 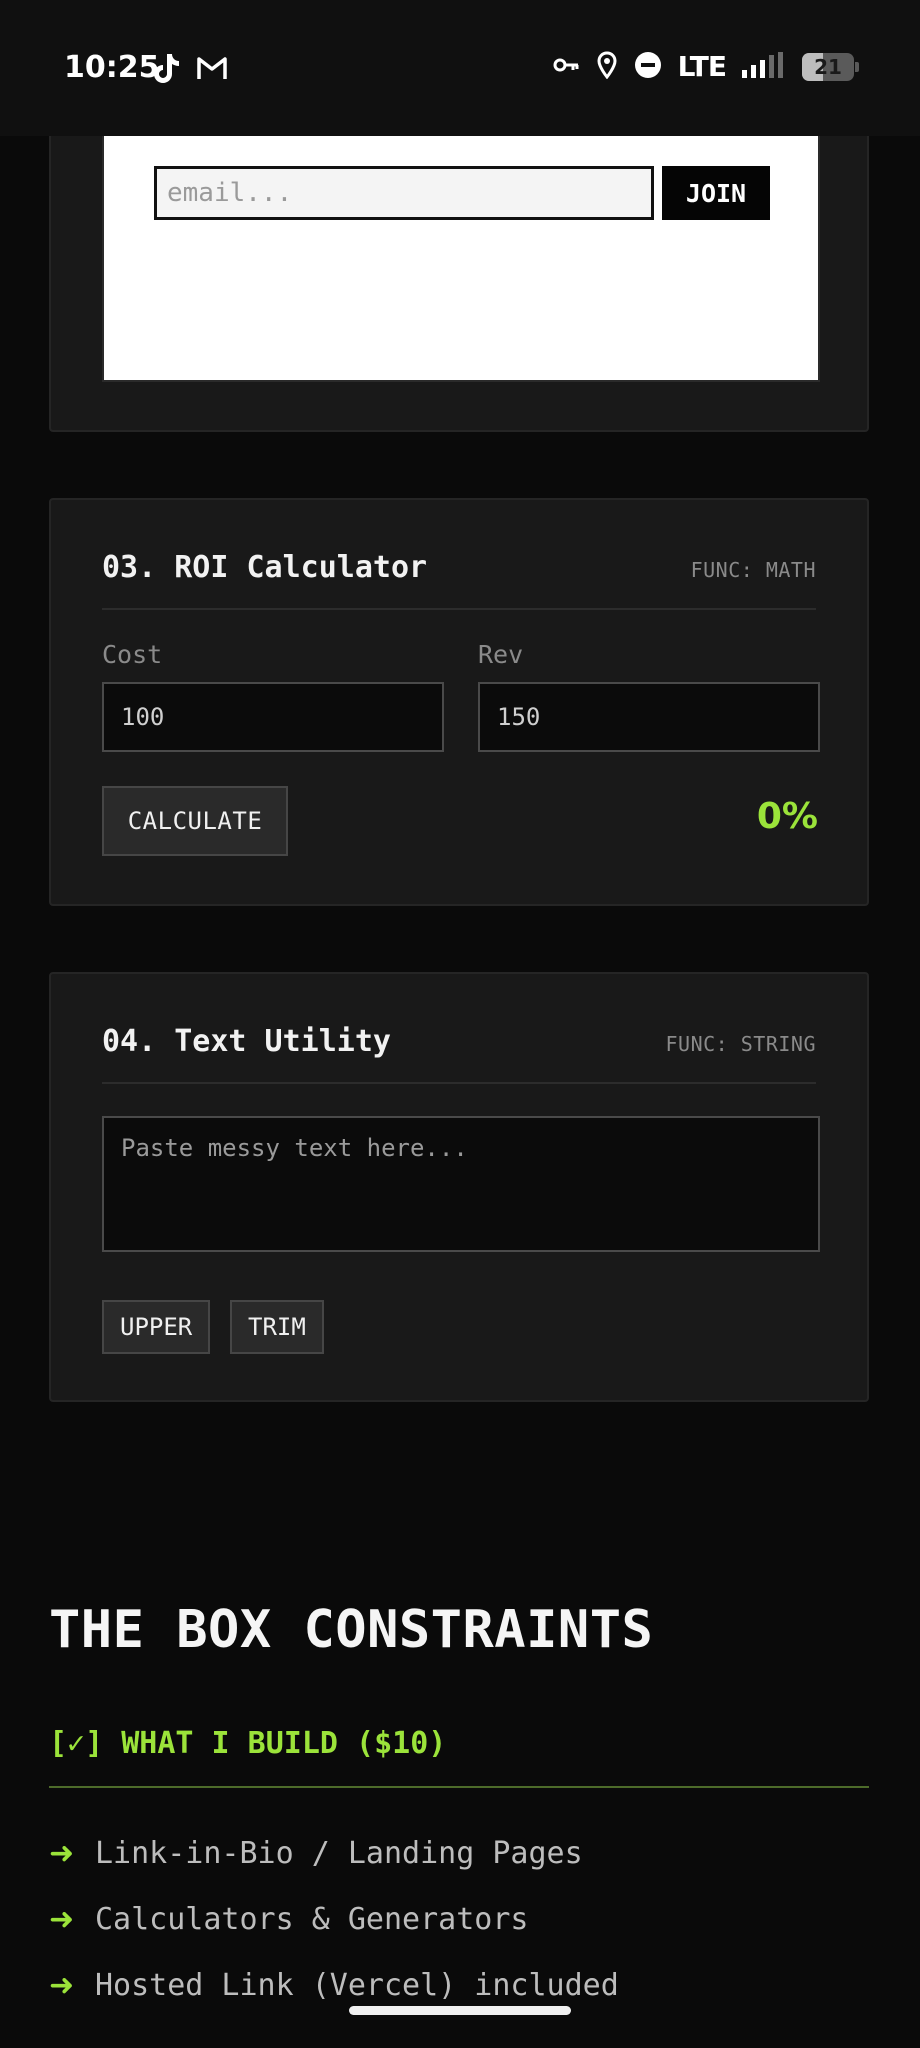 I want to click on notification-icons, so click(x=189, y=70).